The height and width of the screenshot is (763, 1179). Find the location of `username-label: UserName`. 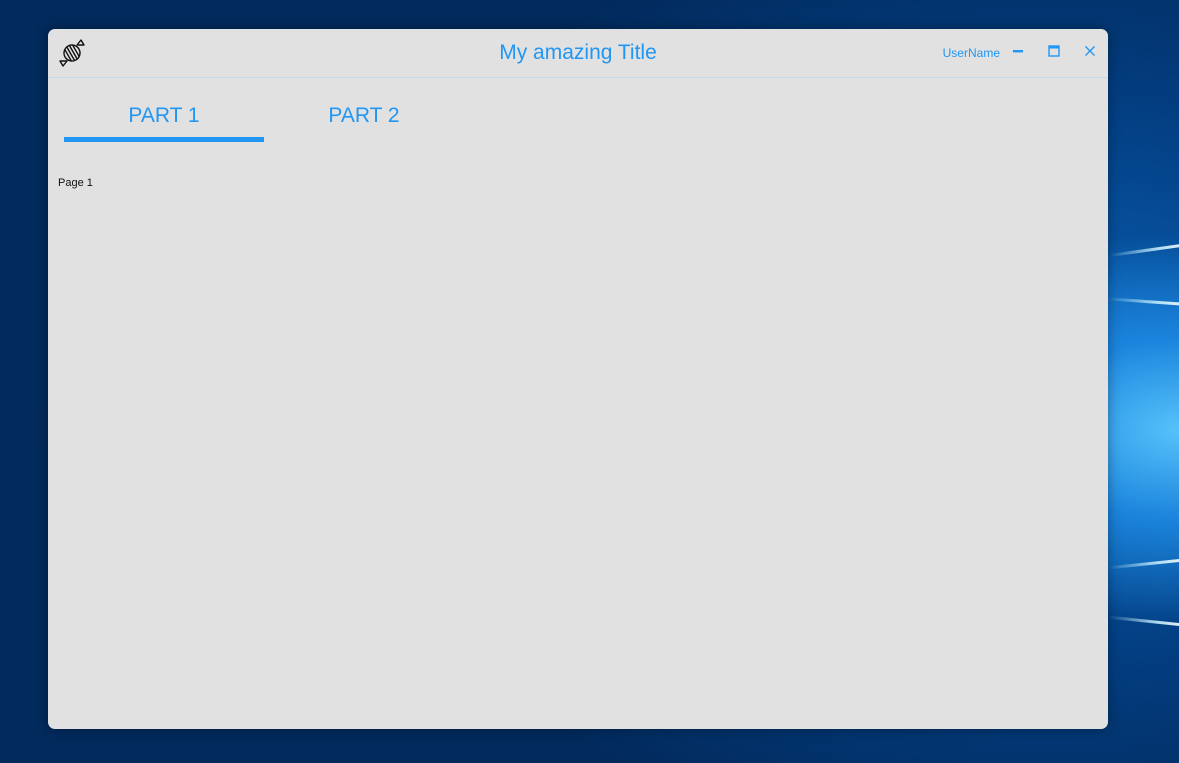

username-label: UserName is located at coordinates (971, 53).